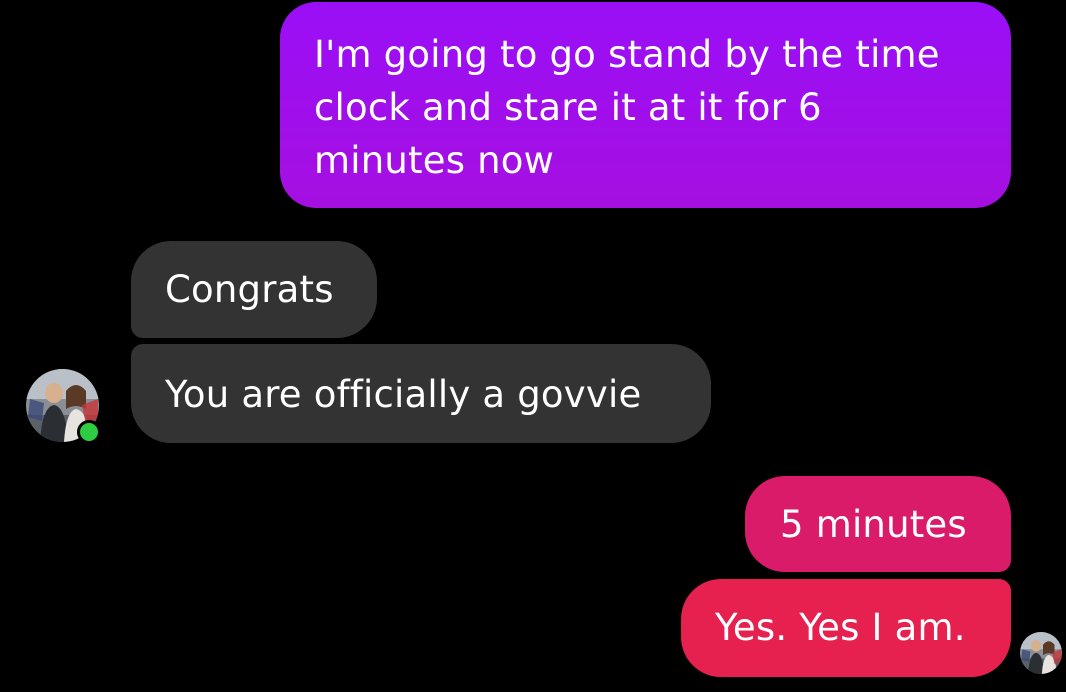  What do you see at coordinates (403, 394) in the screenshot?
I see `message-text: You are officially a govvie` at bounding box center [403, 394].